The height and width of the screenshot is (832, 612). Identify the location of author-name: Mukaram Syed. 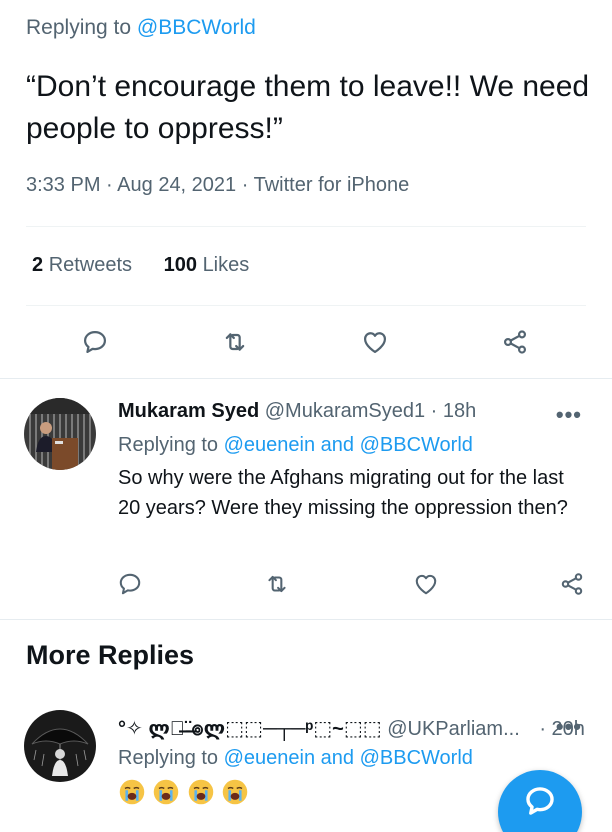
(188, 411).